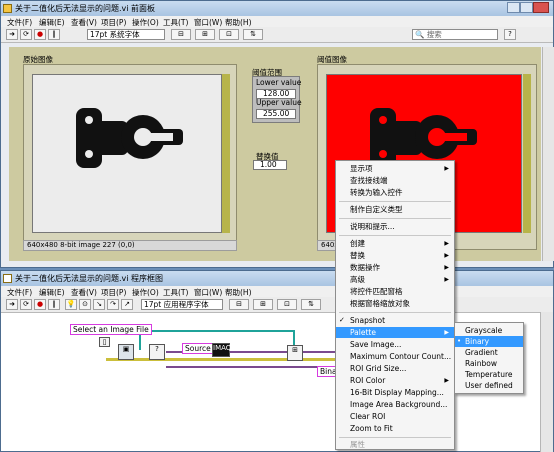  What do you see at coordinates (279, 82) in the screenshot?
I see `lower-value-label: Lower value` at bounding box center [279, 82].